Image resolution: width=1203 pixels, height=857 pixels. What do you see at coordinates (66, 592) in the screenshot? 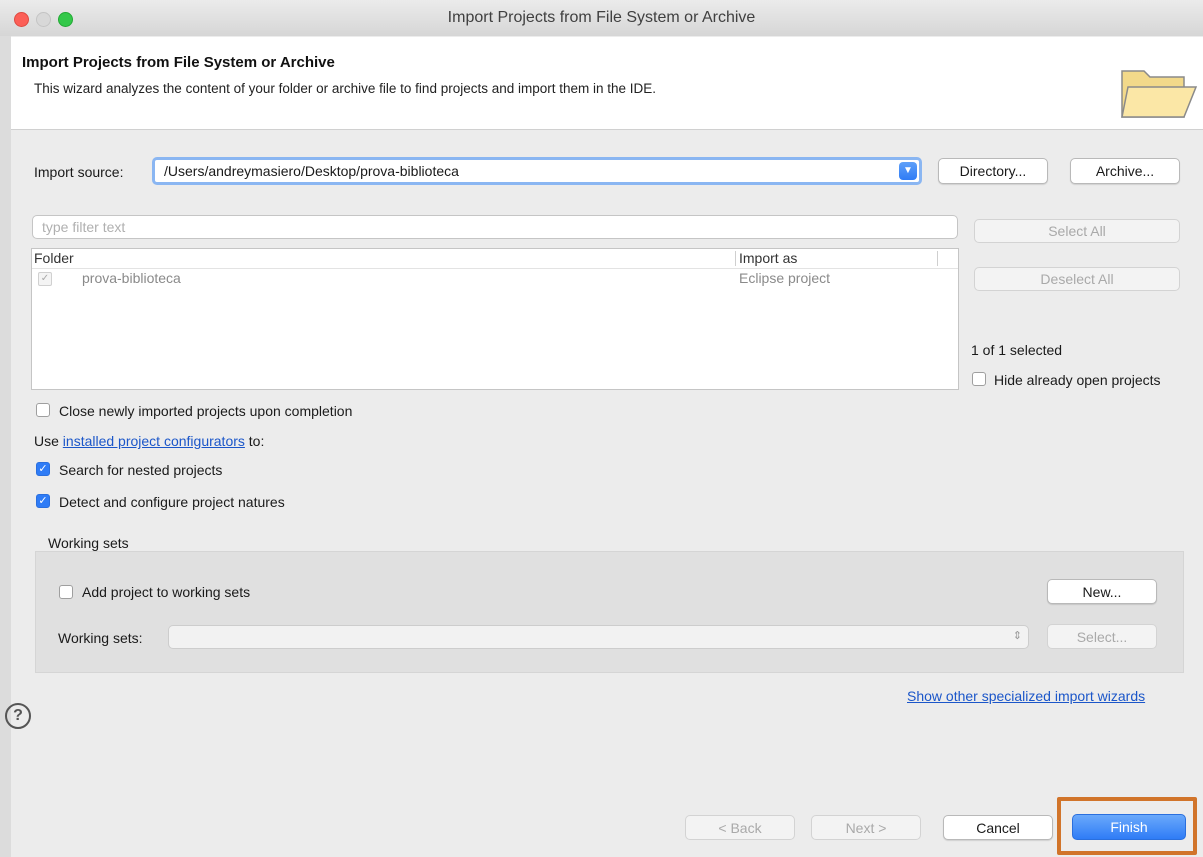
I see `add-working-sets-checkbox` at bounding box center [66, 592].